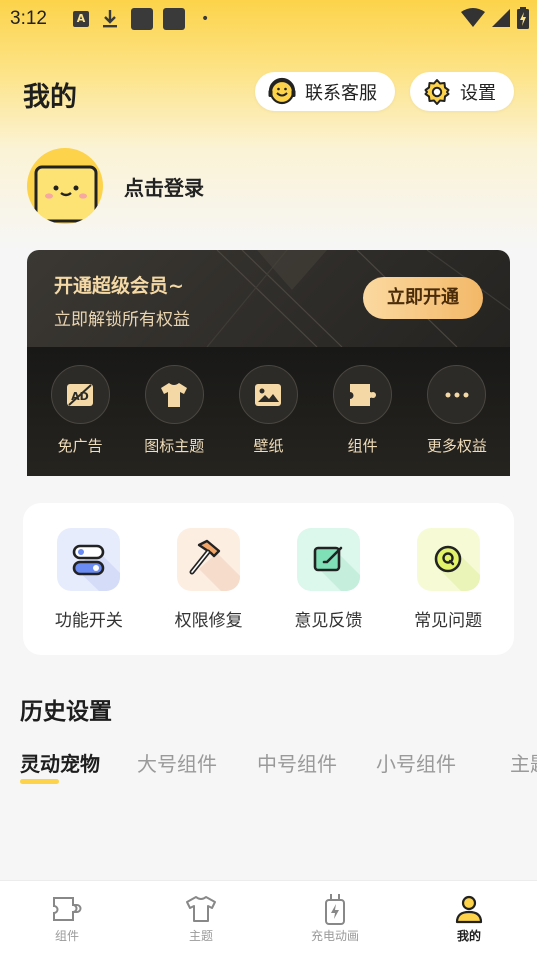 The width and height of the screenshot is (537, 956). Describe the element at coordinates (50, 97) in the screenshot. I see `page-title: 我的` at that location.